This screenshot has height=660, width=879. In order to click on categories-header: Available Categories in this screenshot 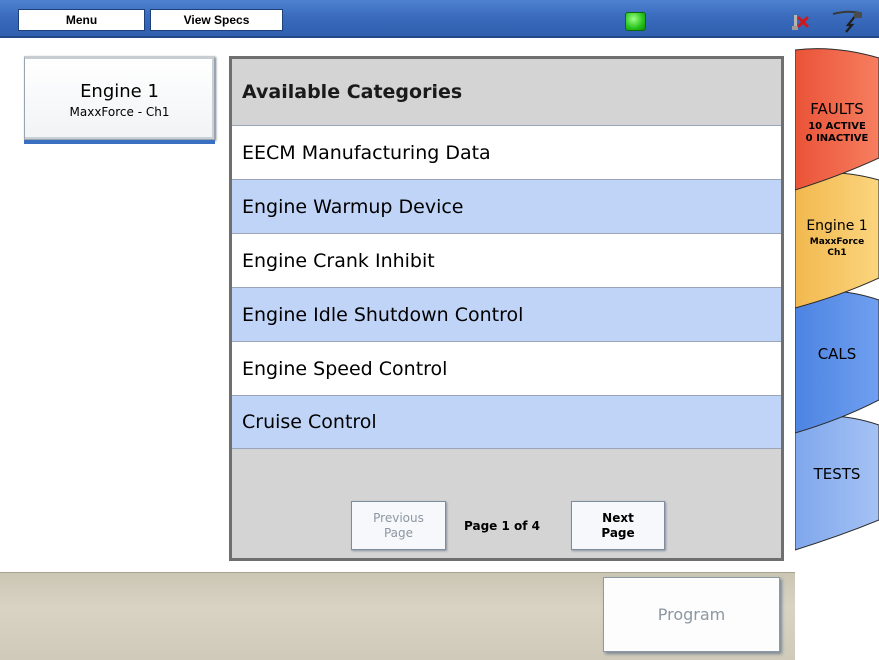, I will do `click(506, 92)`.